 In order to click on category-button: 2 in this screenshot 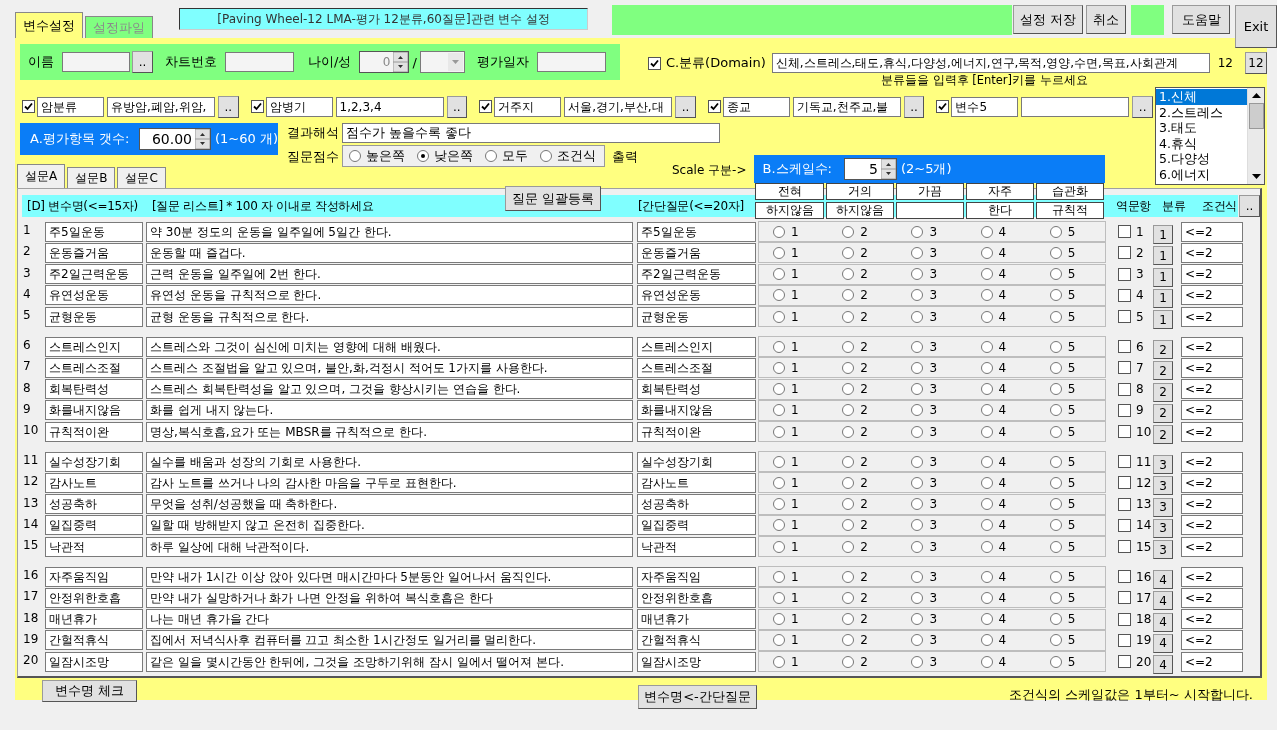, I will do `click(1163, 413)`.